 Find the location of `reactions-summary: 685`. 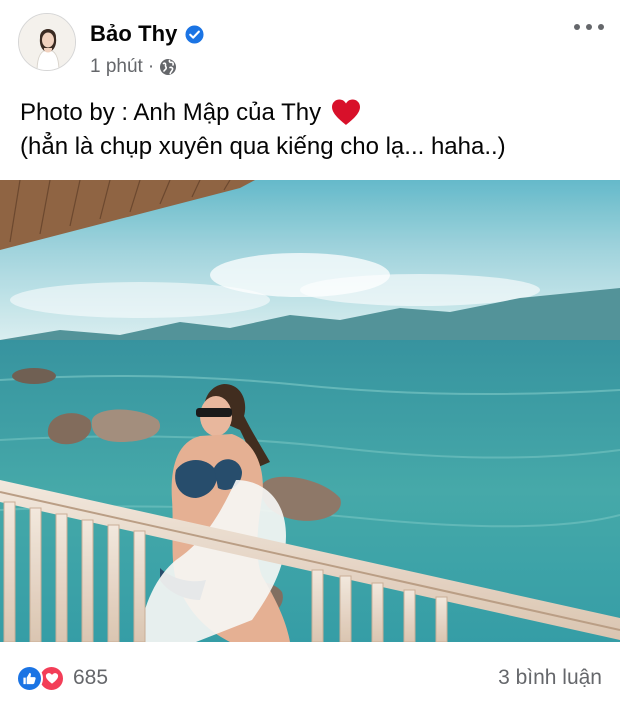

reactions-summary: 685 is located at coordinates (62, 678).